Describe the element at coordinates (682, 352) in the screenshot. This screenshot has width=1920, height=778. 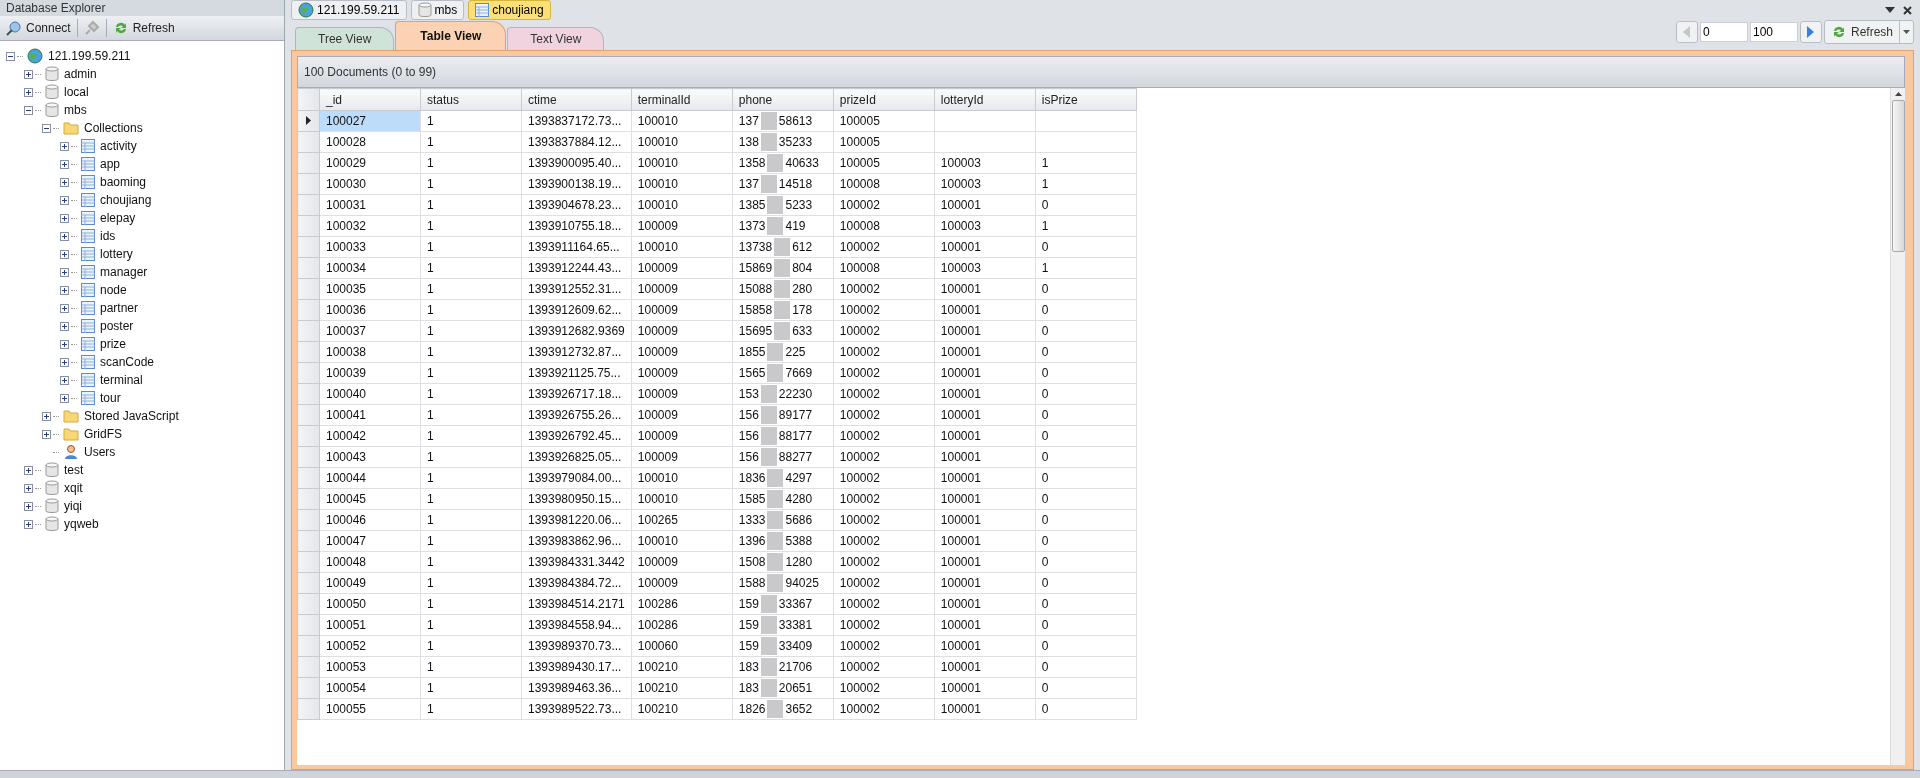
I see `table-cell: 100009` at that location.